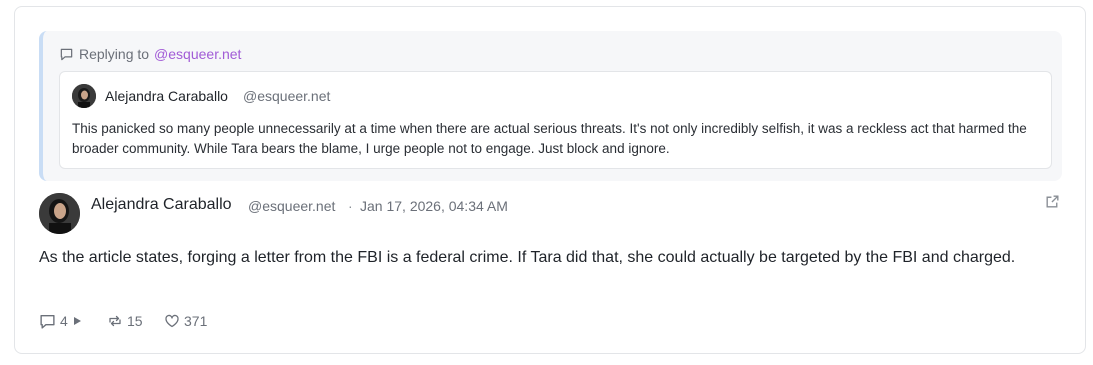  Describe the element at coordinates (114, 54) in the screenshot. I see `replying-to-label: Replying to` at that location.